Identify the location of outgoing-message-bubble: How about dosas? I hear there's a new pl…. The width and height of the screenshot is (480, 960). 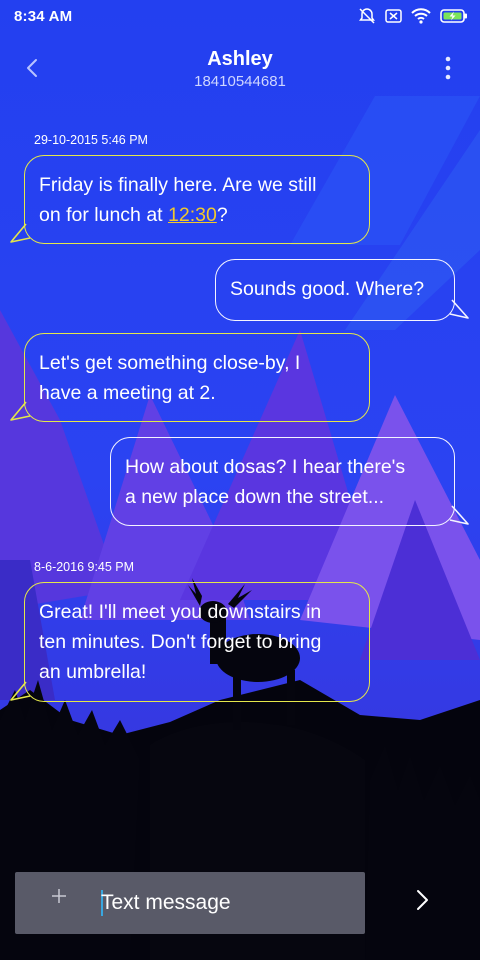
(282, 481).